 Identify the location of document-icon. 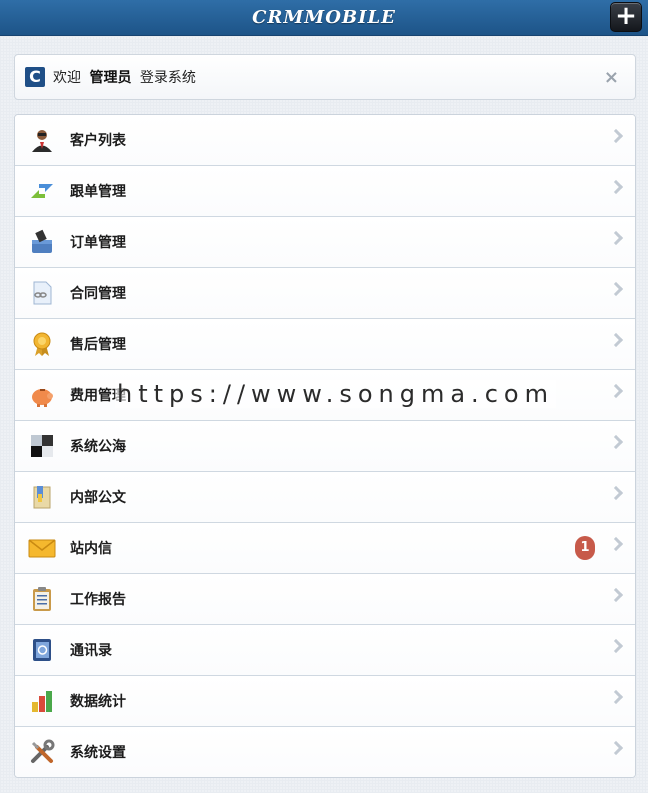
(42, 497).